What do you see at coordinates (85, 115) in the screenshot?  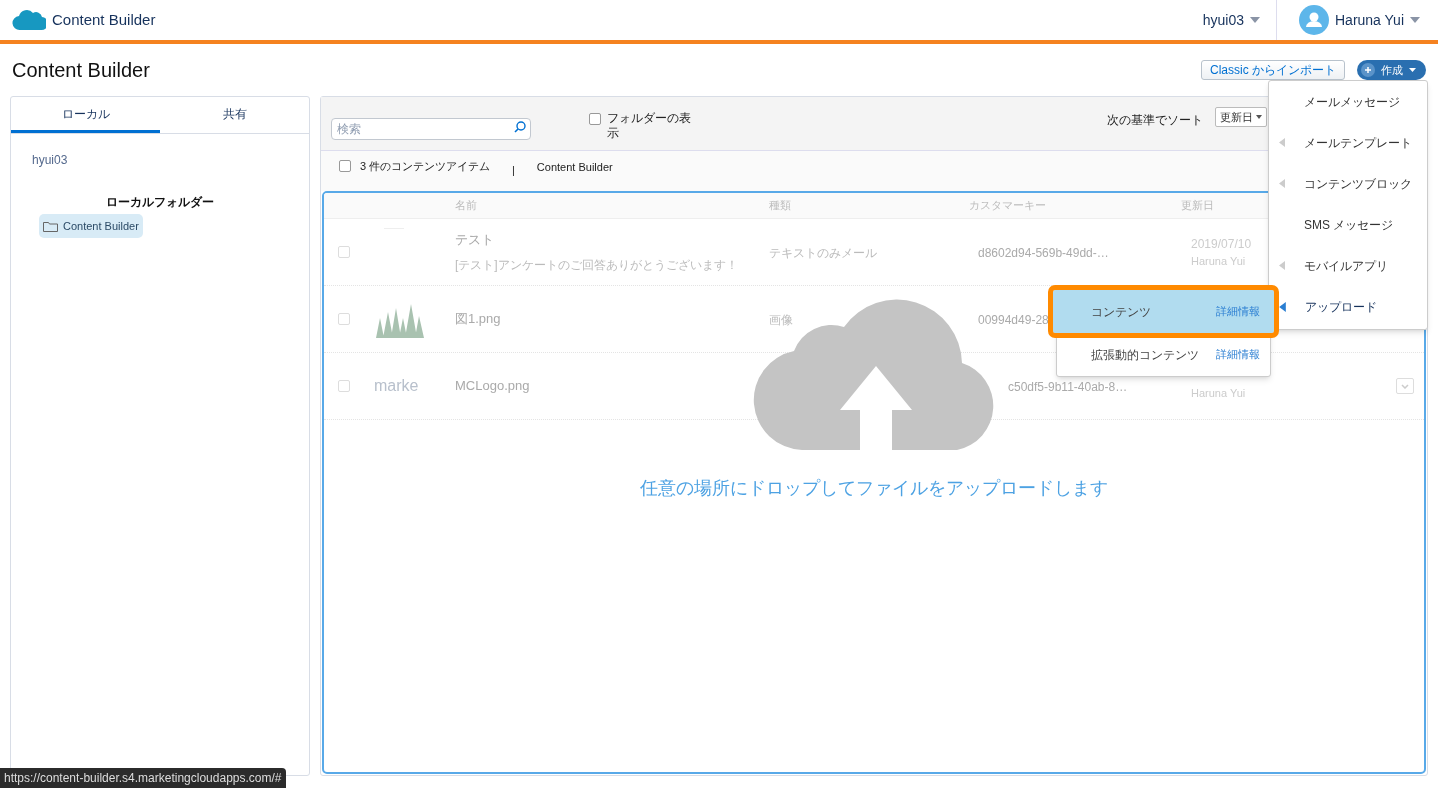 I see `panel-tab: ローカル` at bounding box center [85, 115].